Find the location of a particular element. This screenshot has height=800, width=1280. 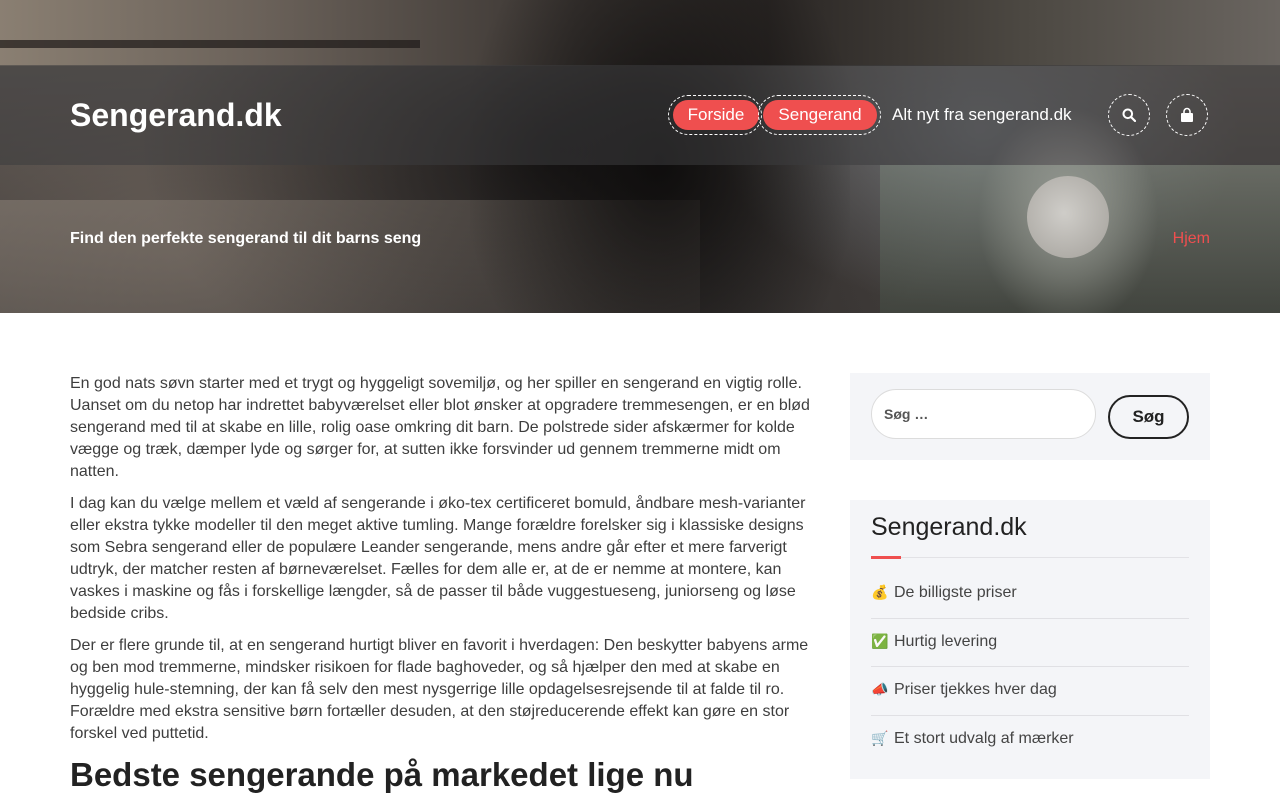

shopping-bag-icon is located at coordinates (1187, 114).